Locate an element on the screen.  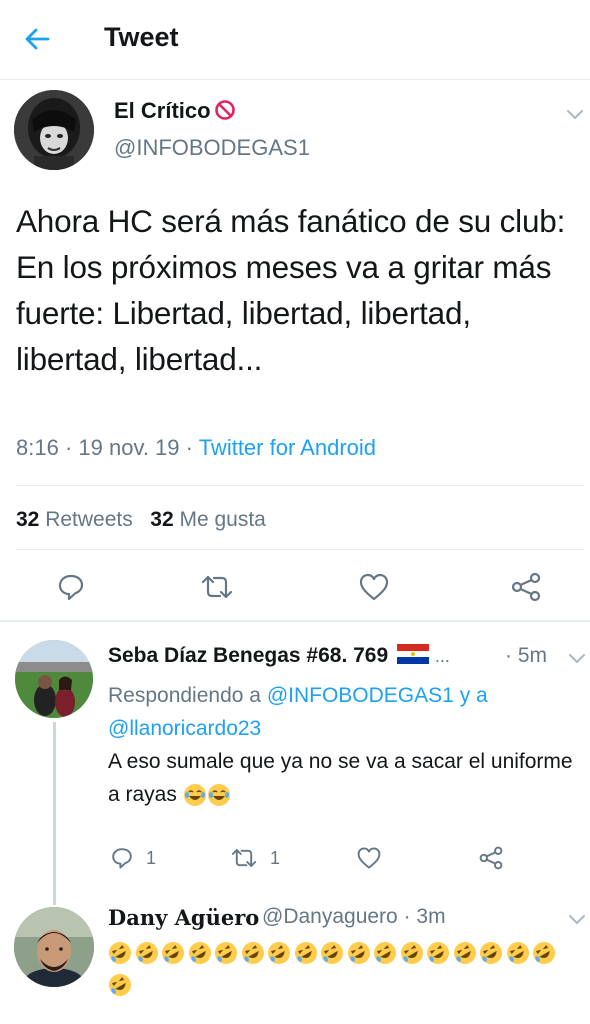
tweet-date: 19 nov. 19 is located at coordinates (129, 447).